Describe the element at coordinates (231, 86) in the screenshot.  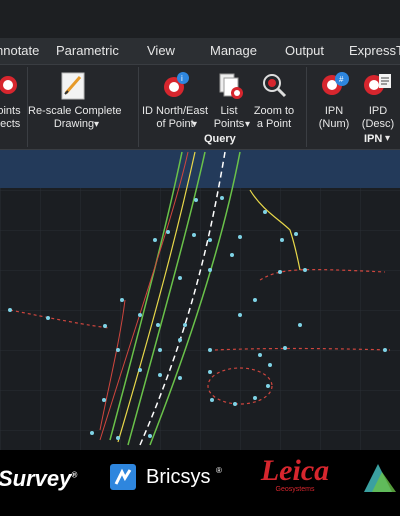
I see `list-points-icon` at that location.